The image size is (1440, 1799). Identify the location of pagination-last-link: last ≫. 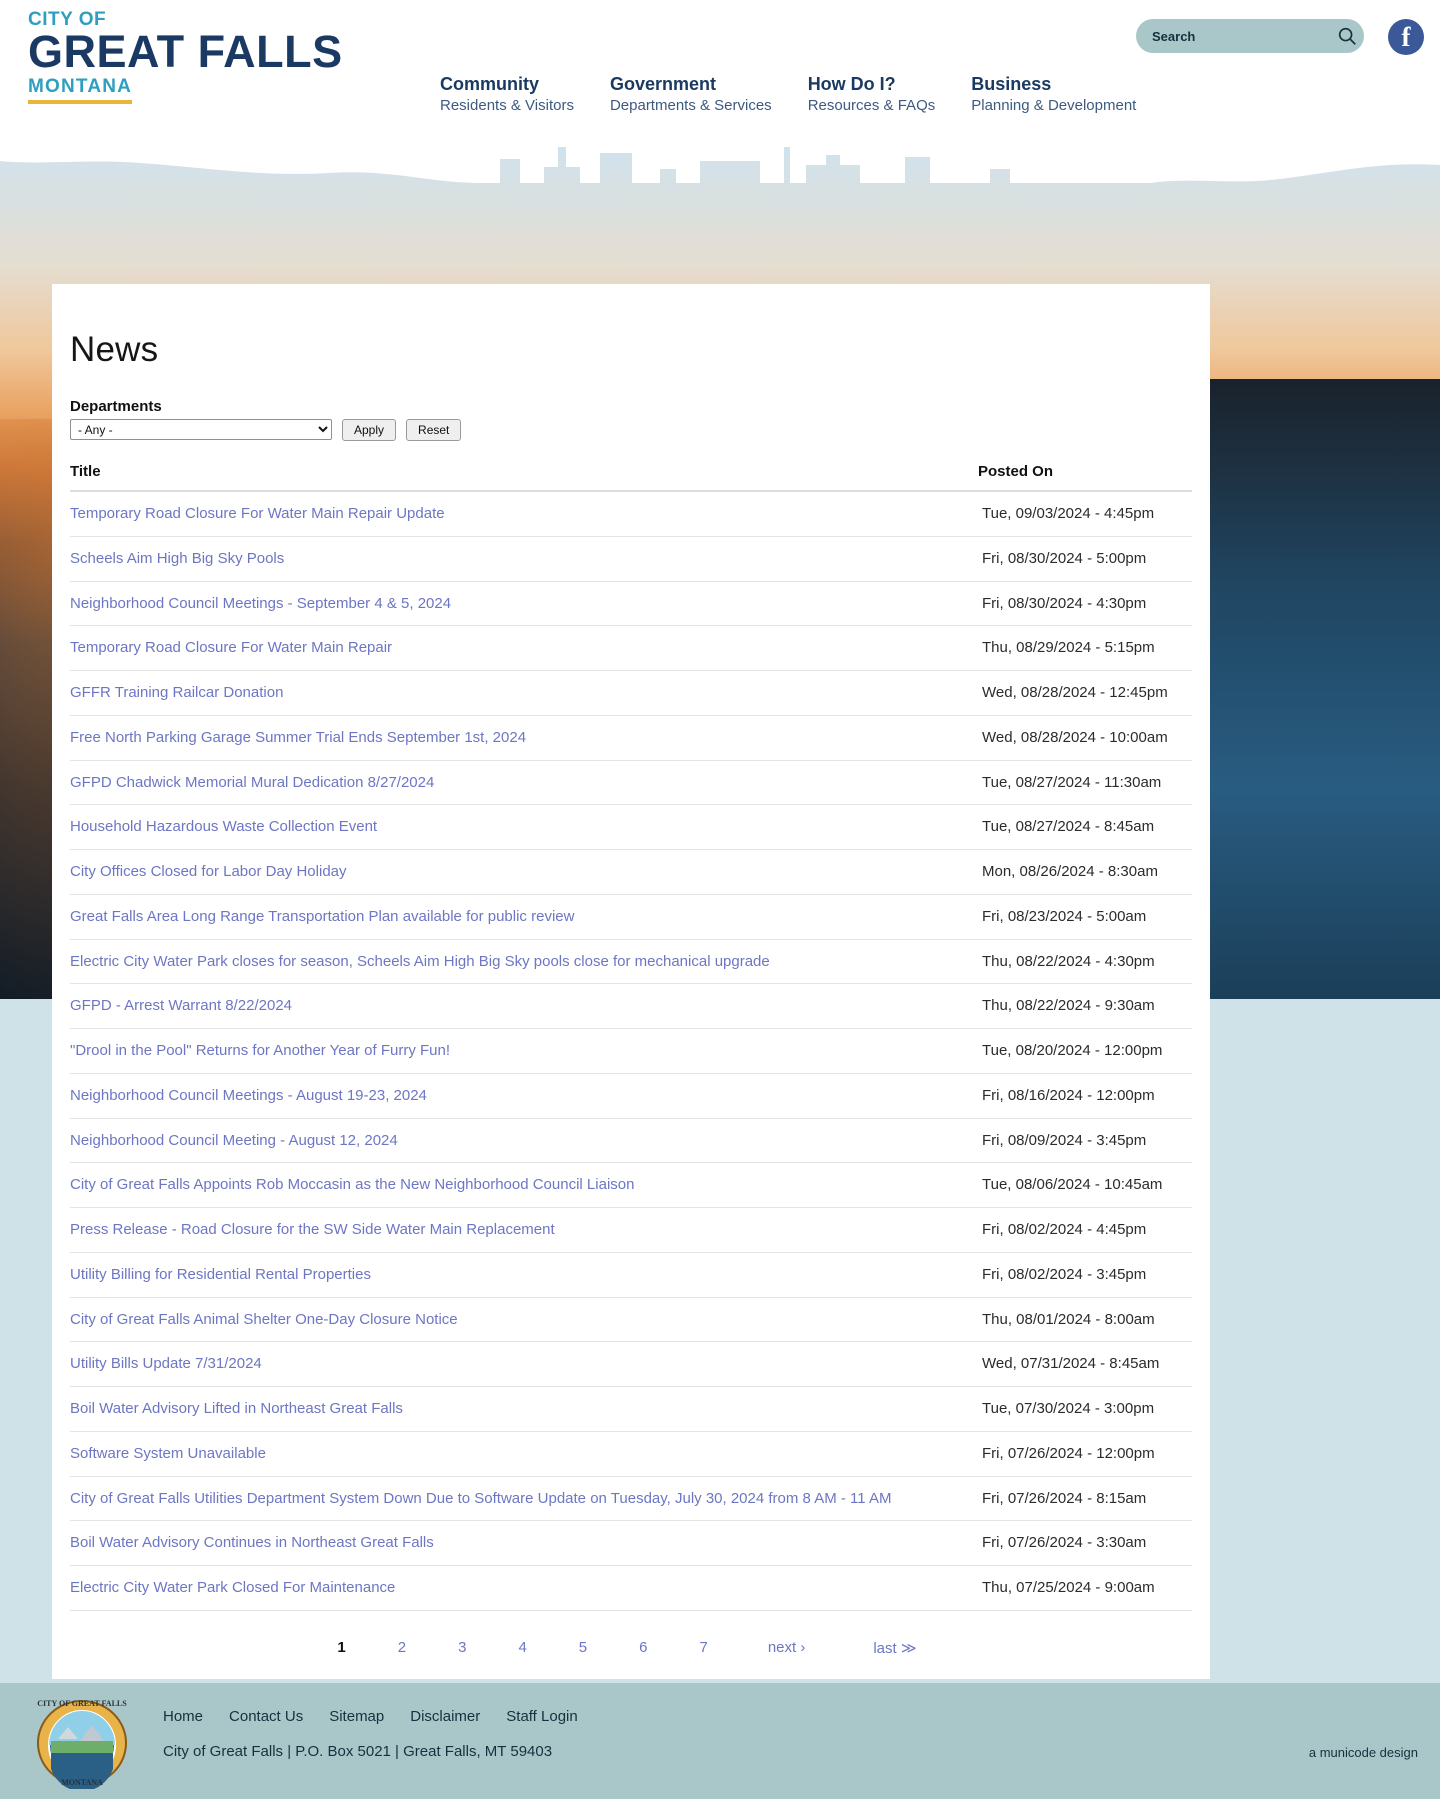
(894, 1648).